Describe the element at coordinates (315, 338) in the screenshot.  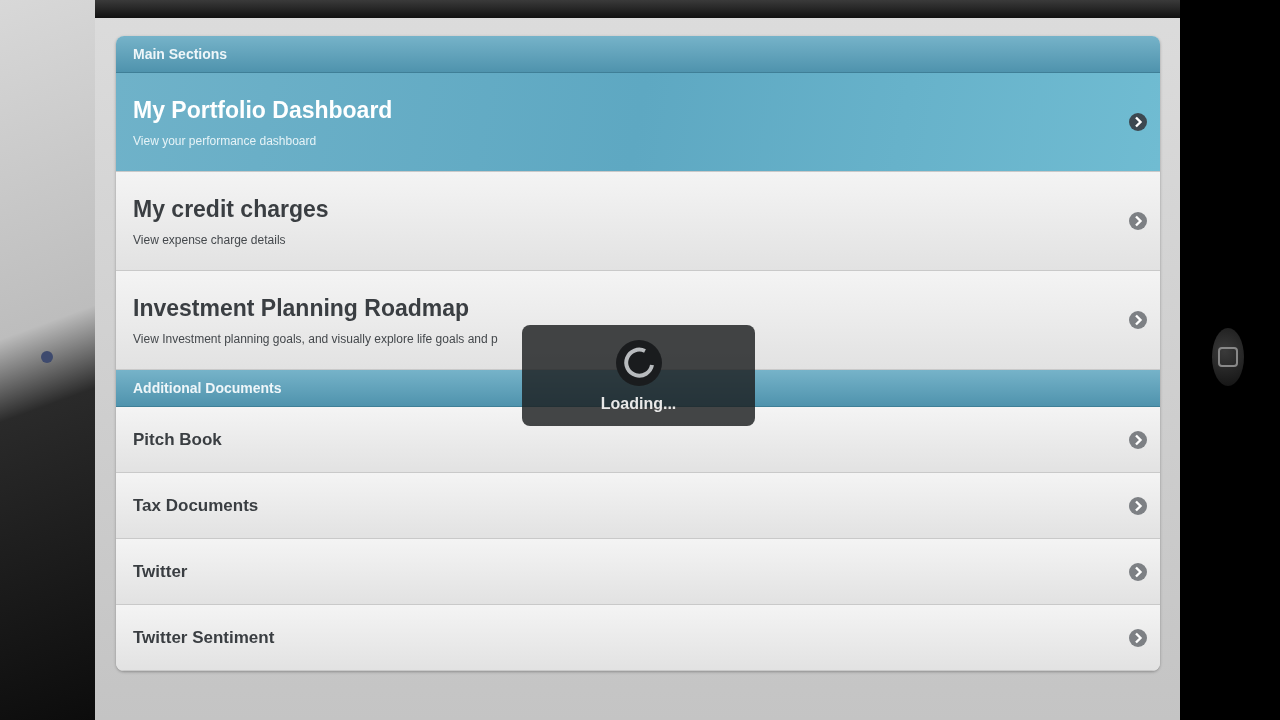
I see `item-subtitle: View Investment planning goals, and visually explore life goals and p` at that location.